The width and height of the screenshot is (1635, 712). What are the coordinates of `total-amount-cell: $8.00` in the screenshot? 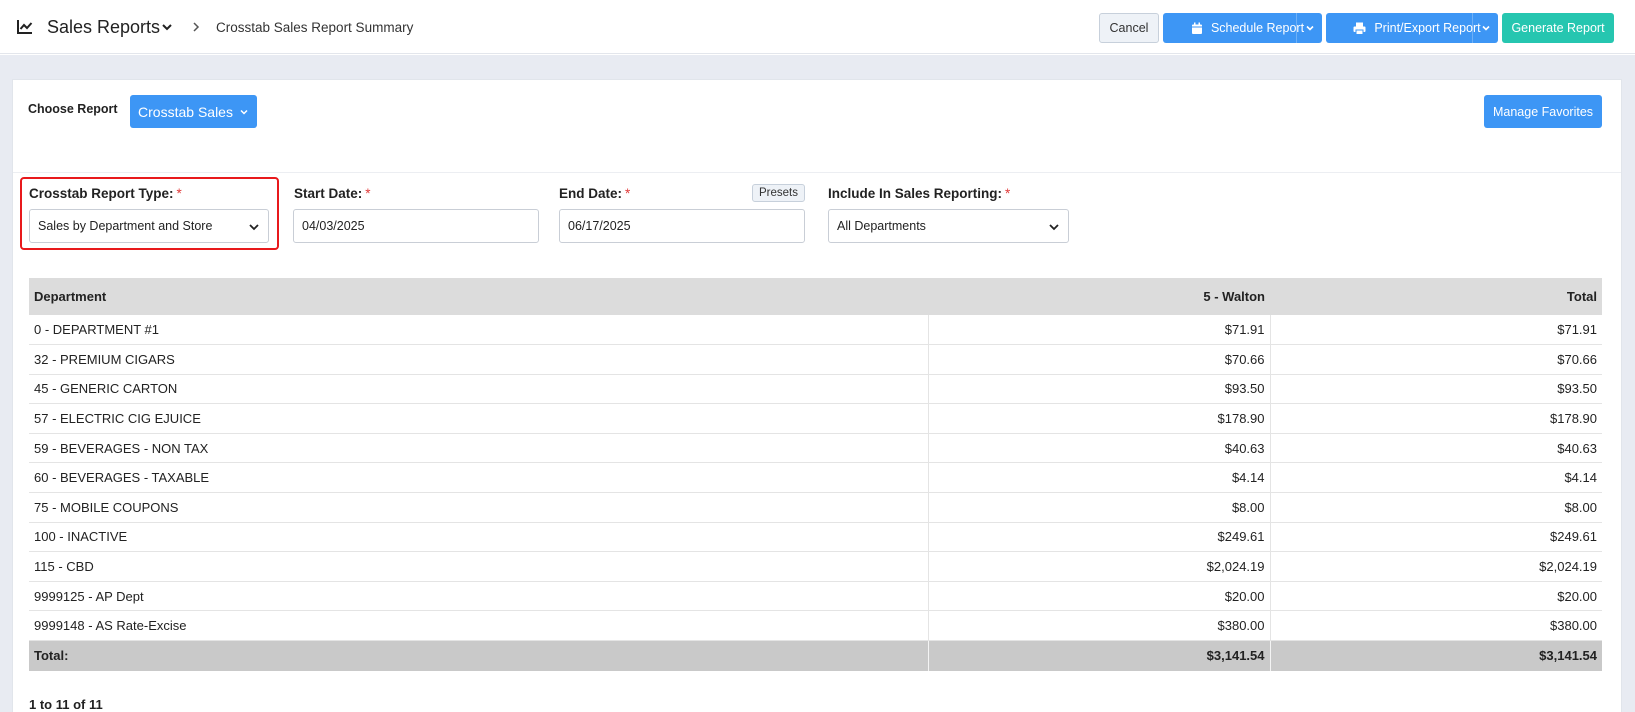 It's located at (1436, 507).